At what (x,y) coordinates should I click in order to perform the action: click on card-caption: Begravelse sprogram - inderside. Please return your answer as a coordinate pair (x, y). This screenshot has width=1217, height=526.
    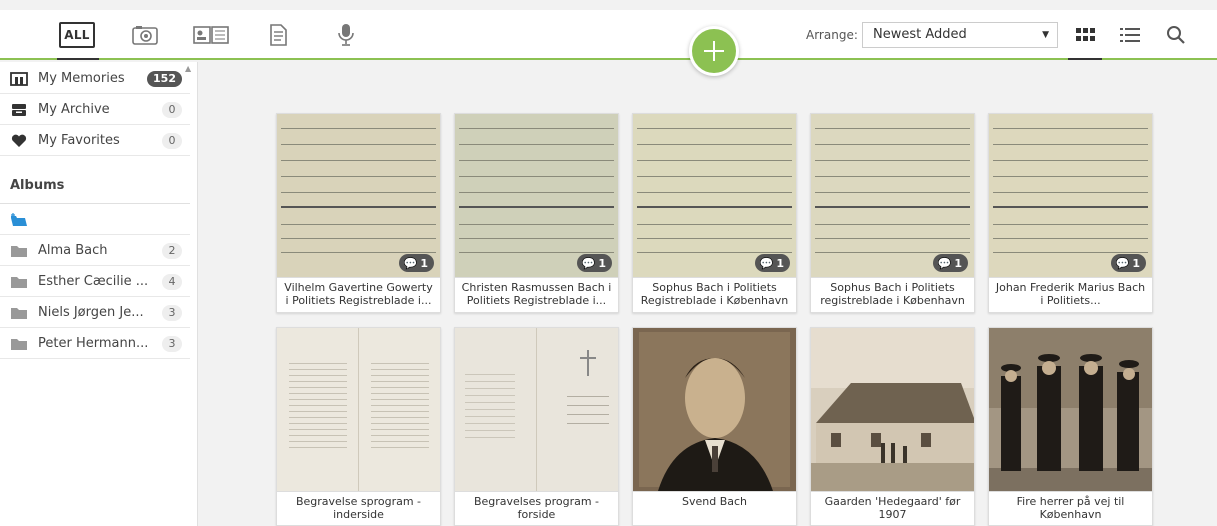
    Looking at the image, I should click on (358, 507).